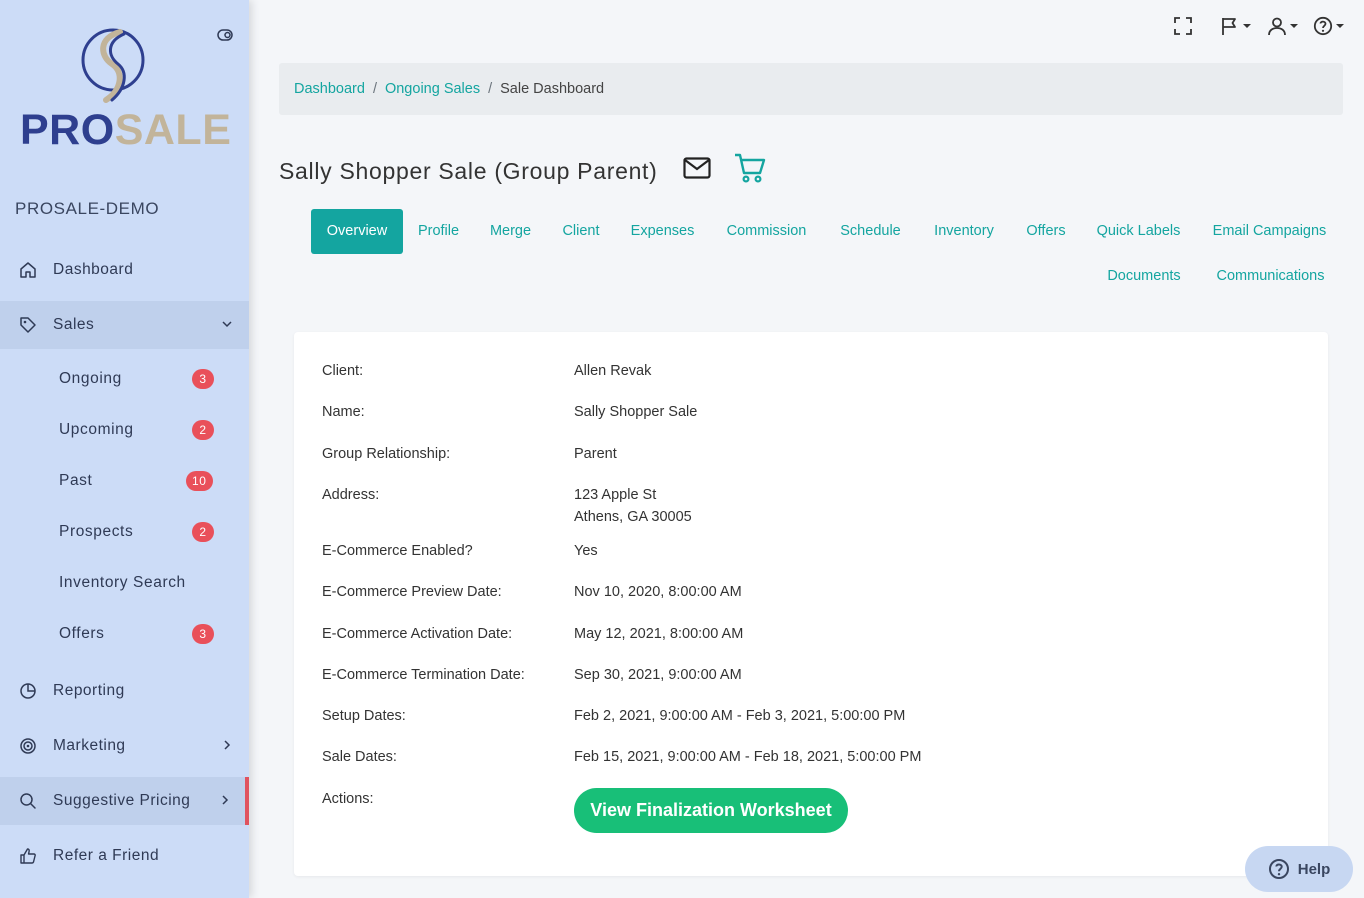  What do you see at coordinates (28, 270) in the screenshot?
I see `home-icon` at bounding box center [28, 270].